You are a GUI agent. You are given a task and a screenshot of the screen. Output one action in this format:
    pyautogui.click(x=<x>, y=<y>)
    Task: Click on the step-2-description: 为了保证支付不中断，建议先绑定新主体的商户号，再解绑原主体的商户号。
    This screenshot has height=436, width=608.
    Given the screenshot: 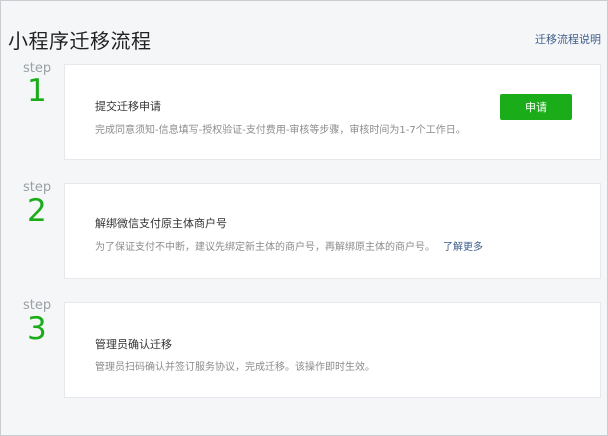 What is the action you would take?
    pyautogui.click(x=265, y=247)
    